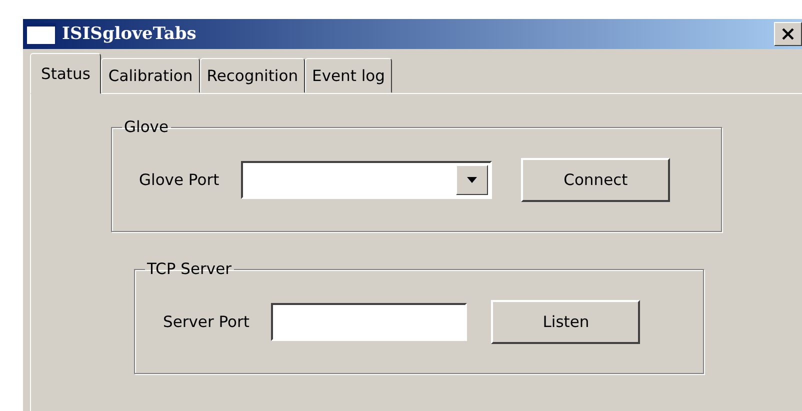 The width and height of the screenshot is (802, 411). I want to click on field-label: Glove Port, so click(179, 180).